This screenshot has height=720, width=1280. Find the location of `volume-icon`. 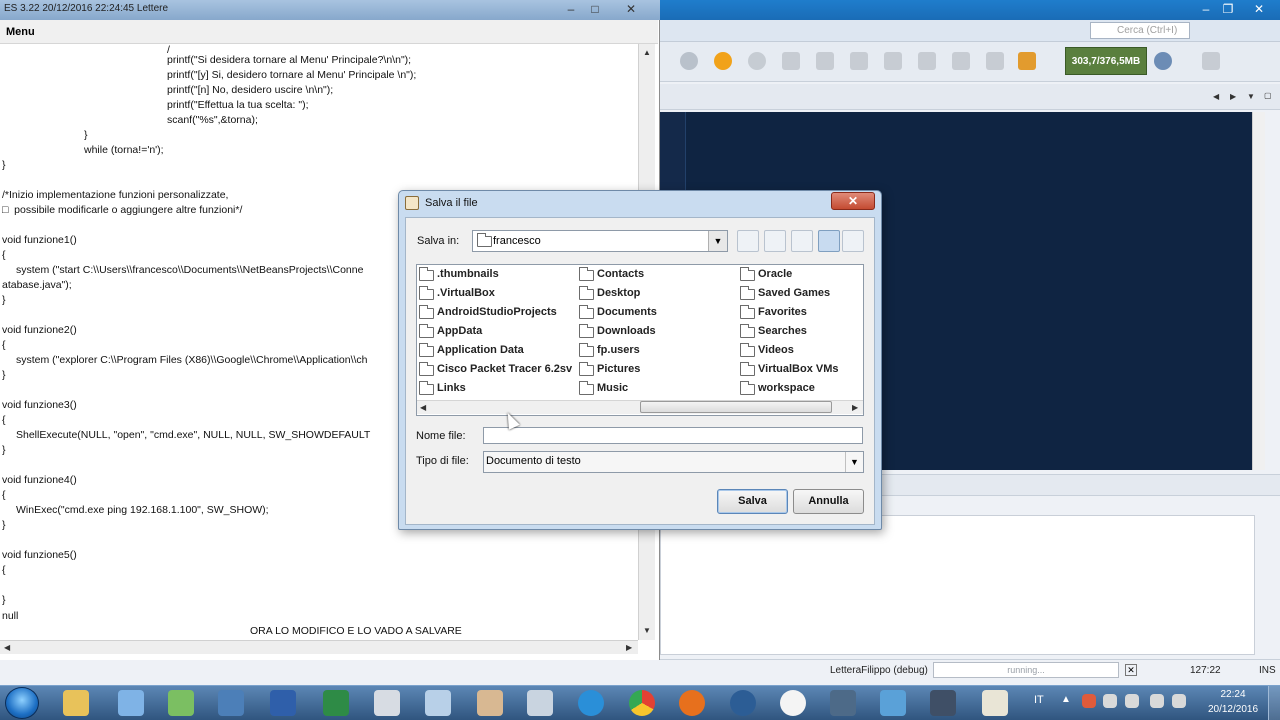

volume-icon is located at coordinates (1179, 701).